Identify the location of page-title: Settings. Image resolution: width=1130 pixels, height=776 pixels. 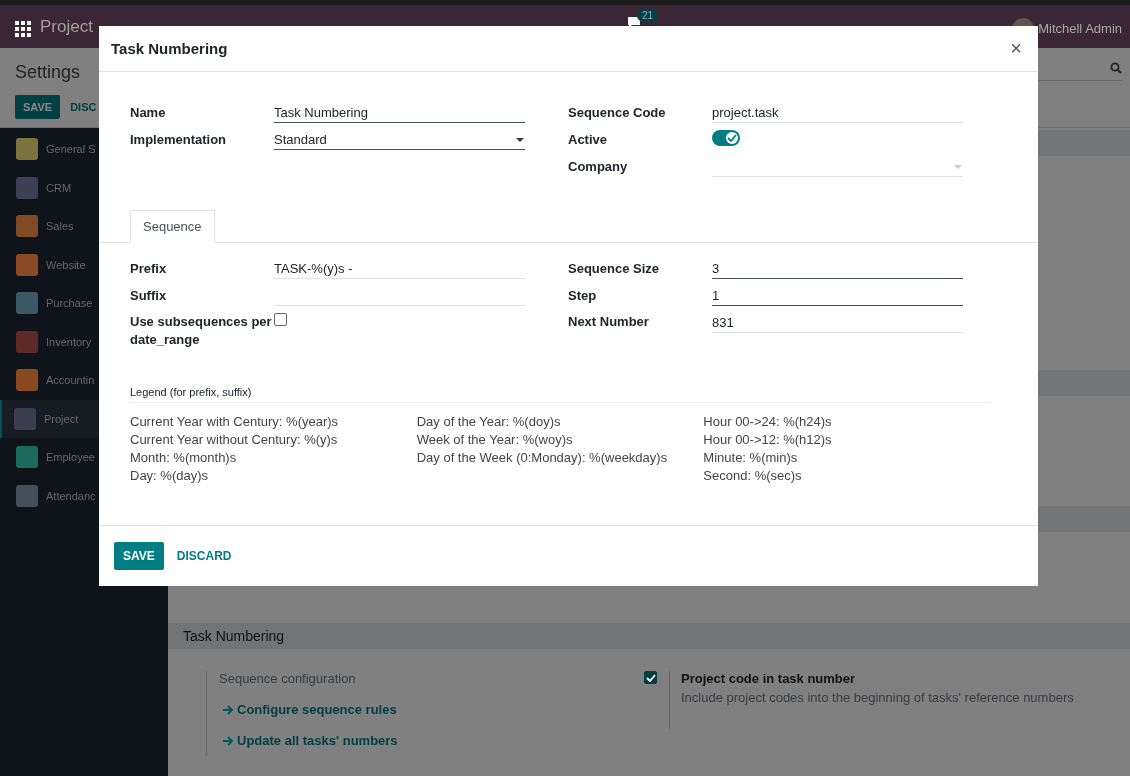
(48, 72).